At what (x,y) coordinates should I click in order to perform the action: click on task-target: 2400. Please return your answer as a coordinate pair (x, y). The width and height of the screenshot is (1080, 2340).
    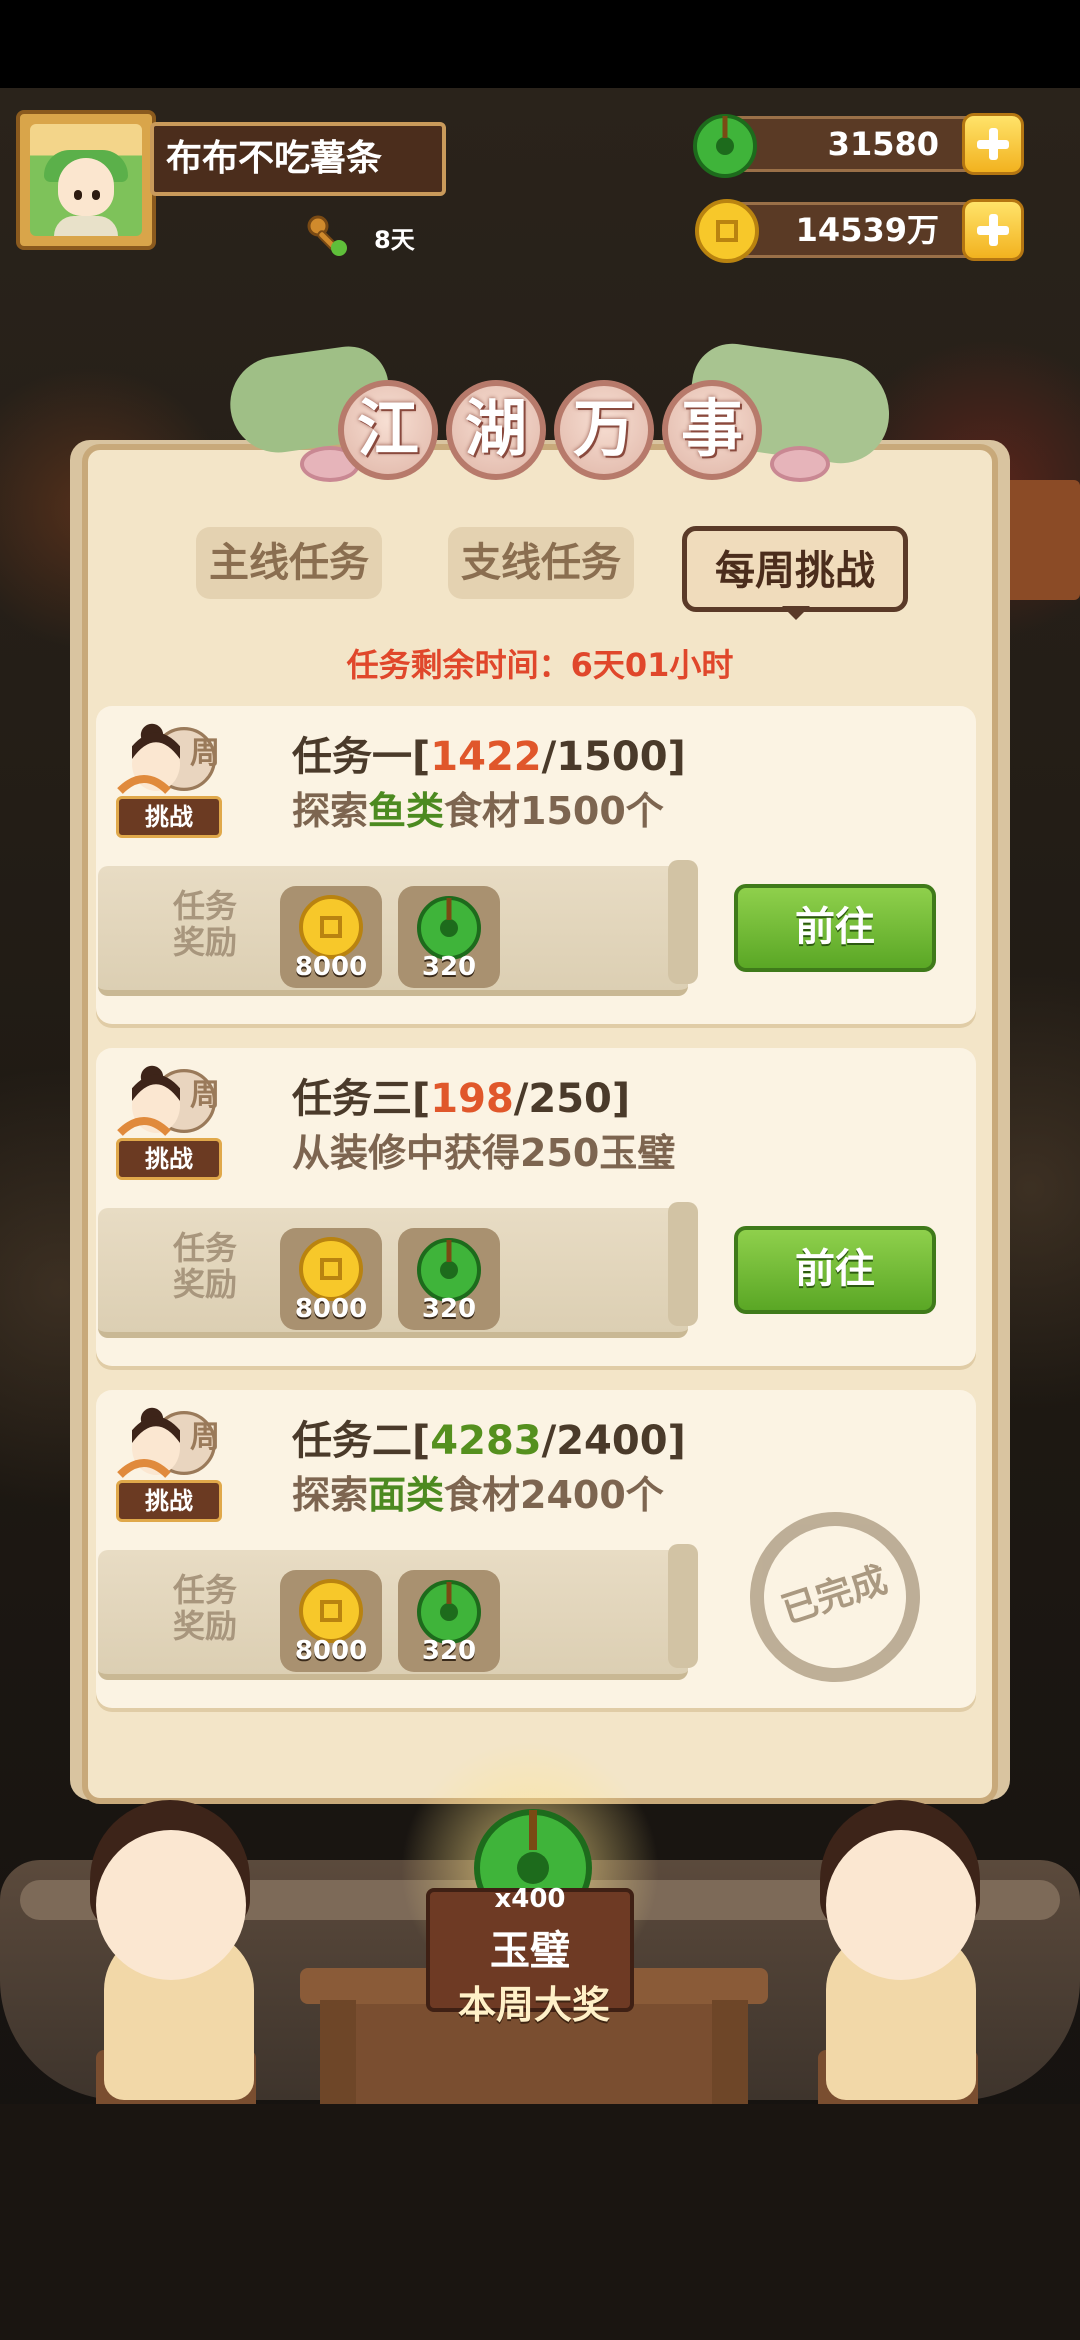
    Looking at the image, I should click on (612, 1441).